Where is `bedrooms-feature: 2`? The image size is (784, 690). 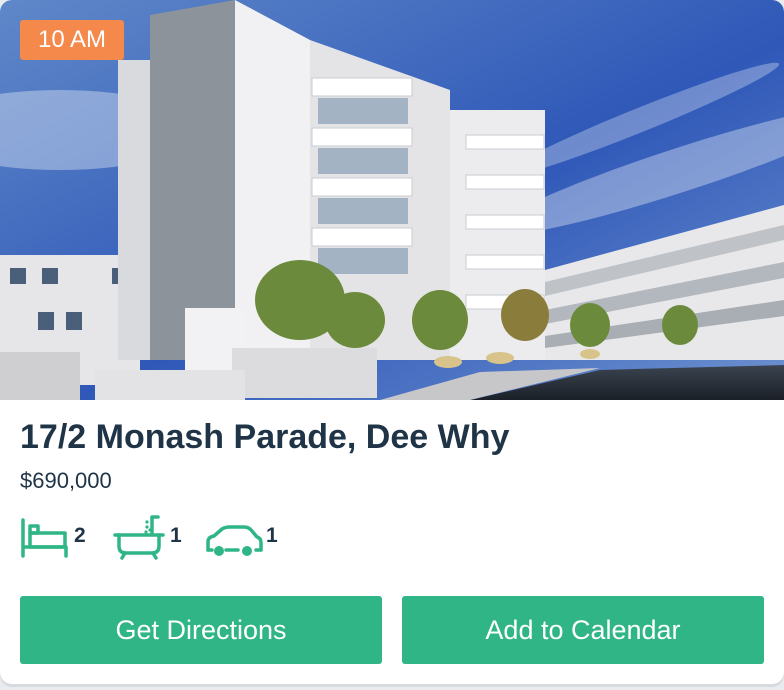
bedrooms-feature: 2 is located at coordinates (56, 536).